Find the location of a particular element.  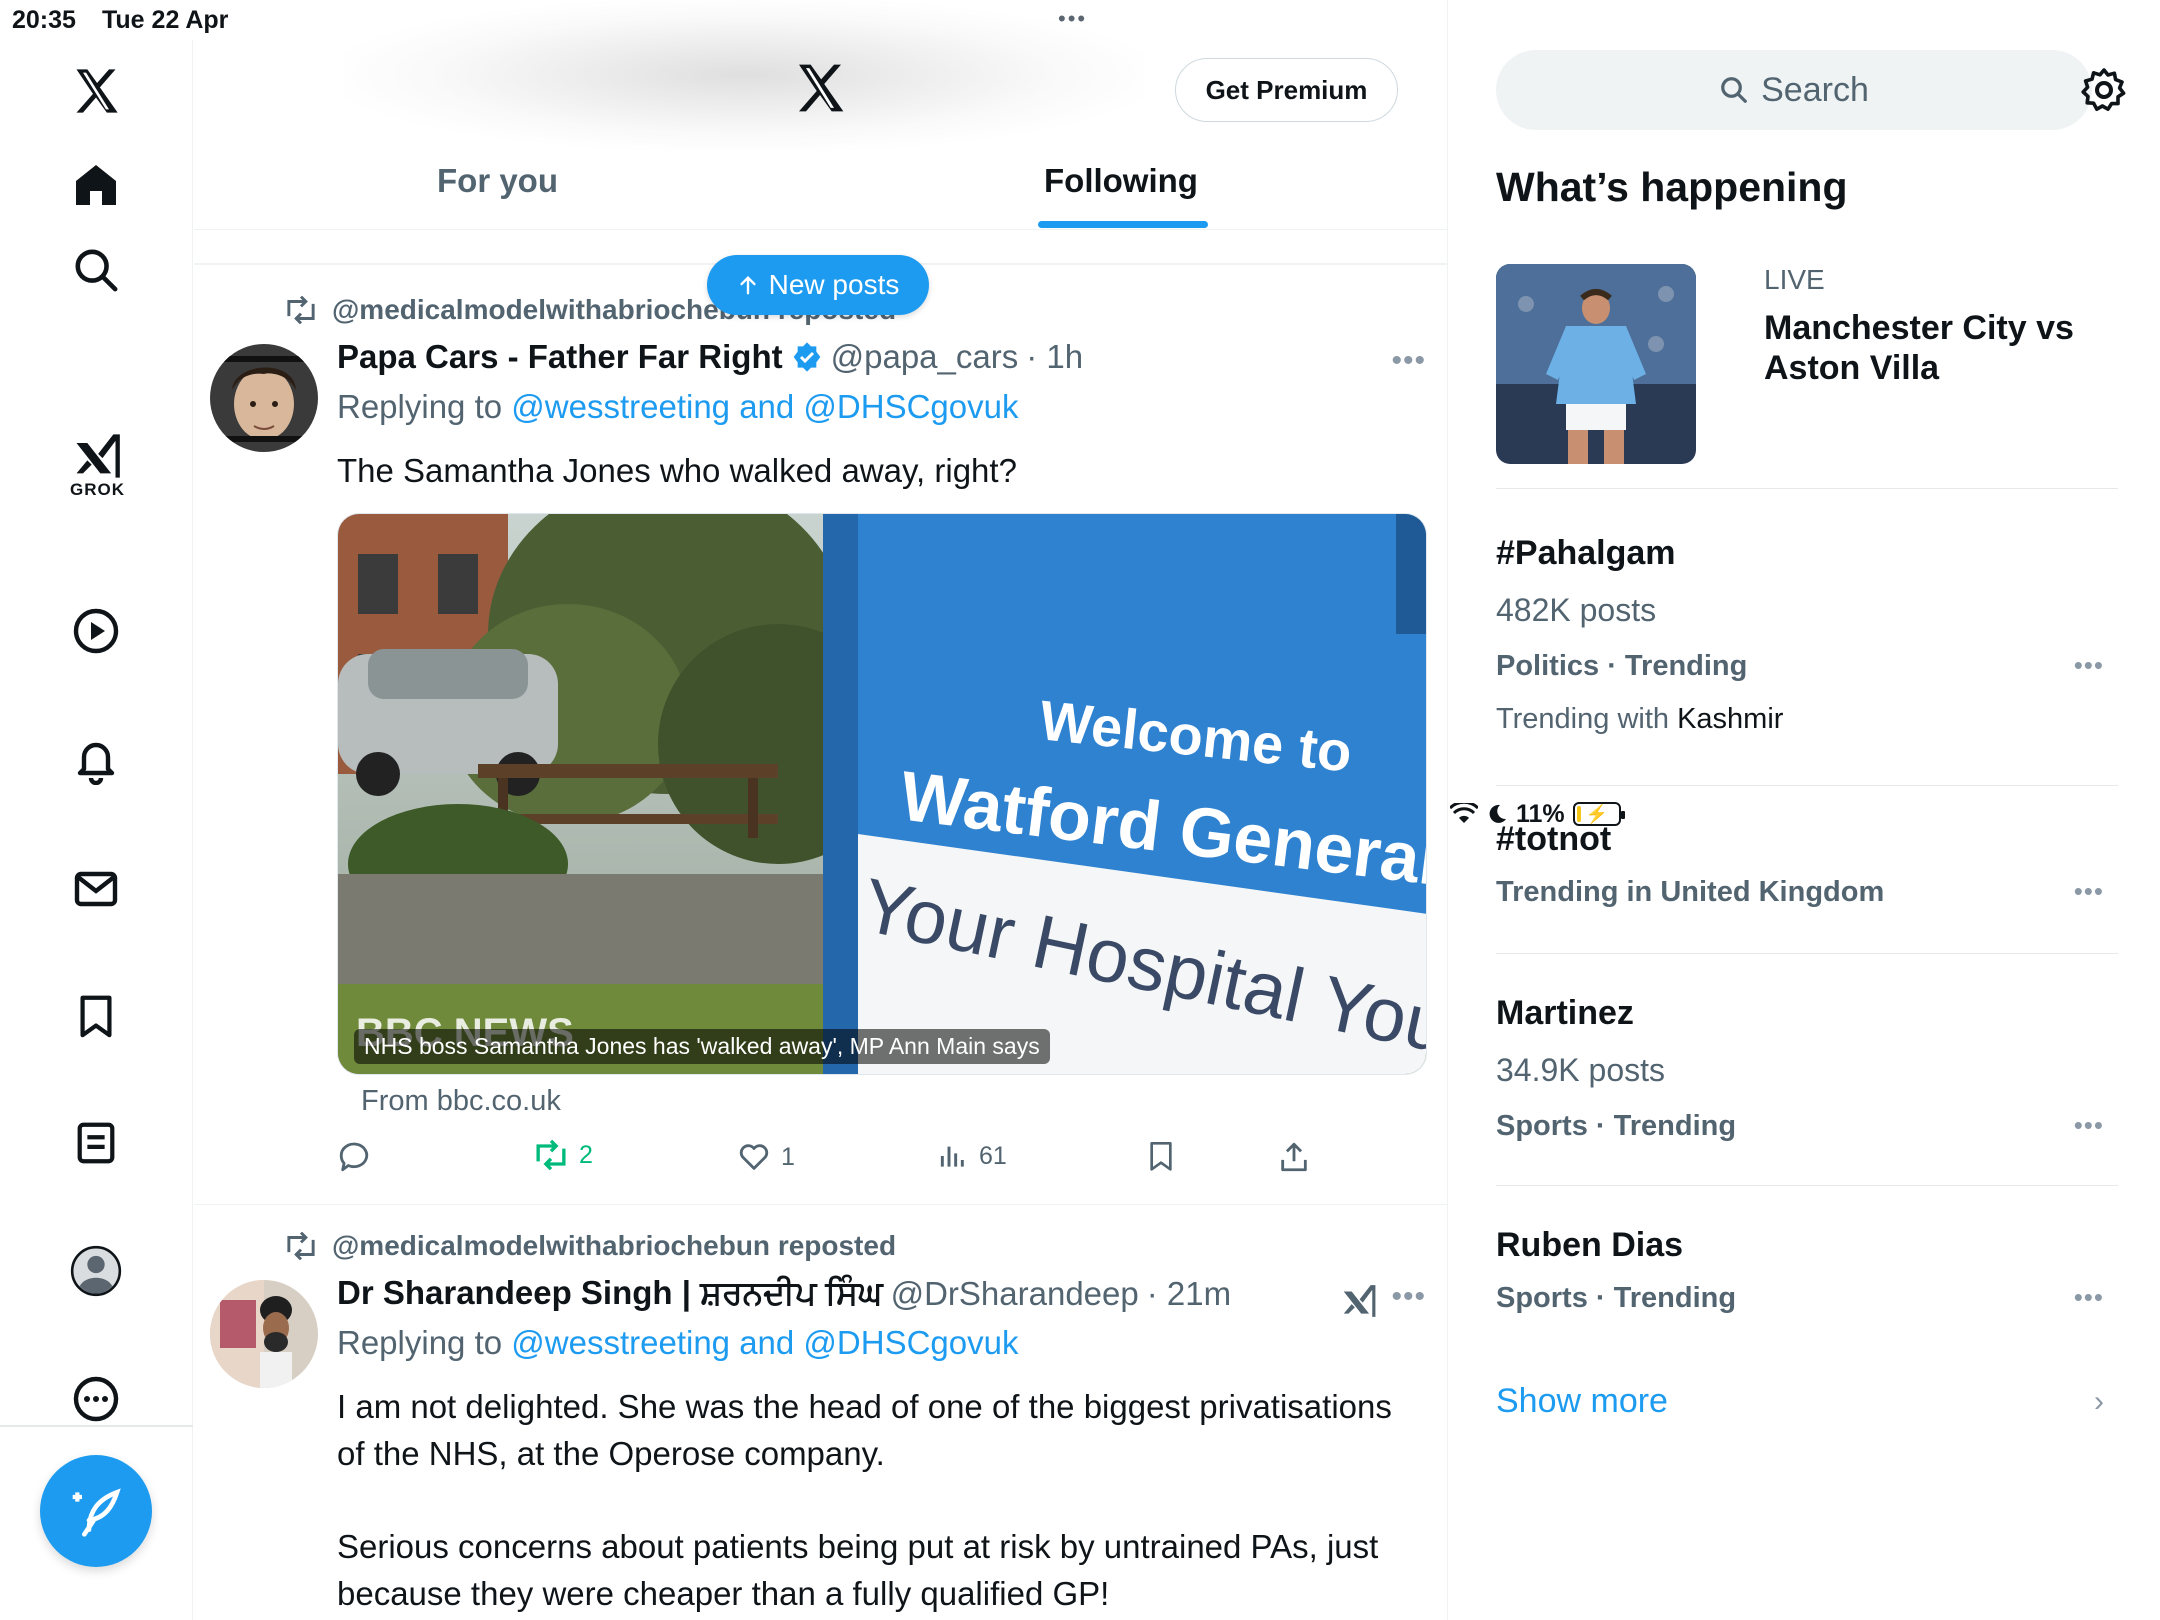

author-name: Papa Cars - Father Far Right is located at coordinates (560, 357).